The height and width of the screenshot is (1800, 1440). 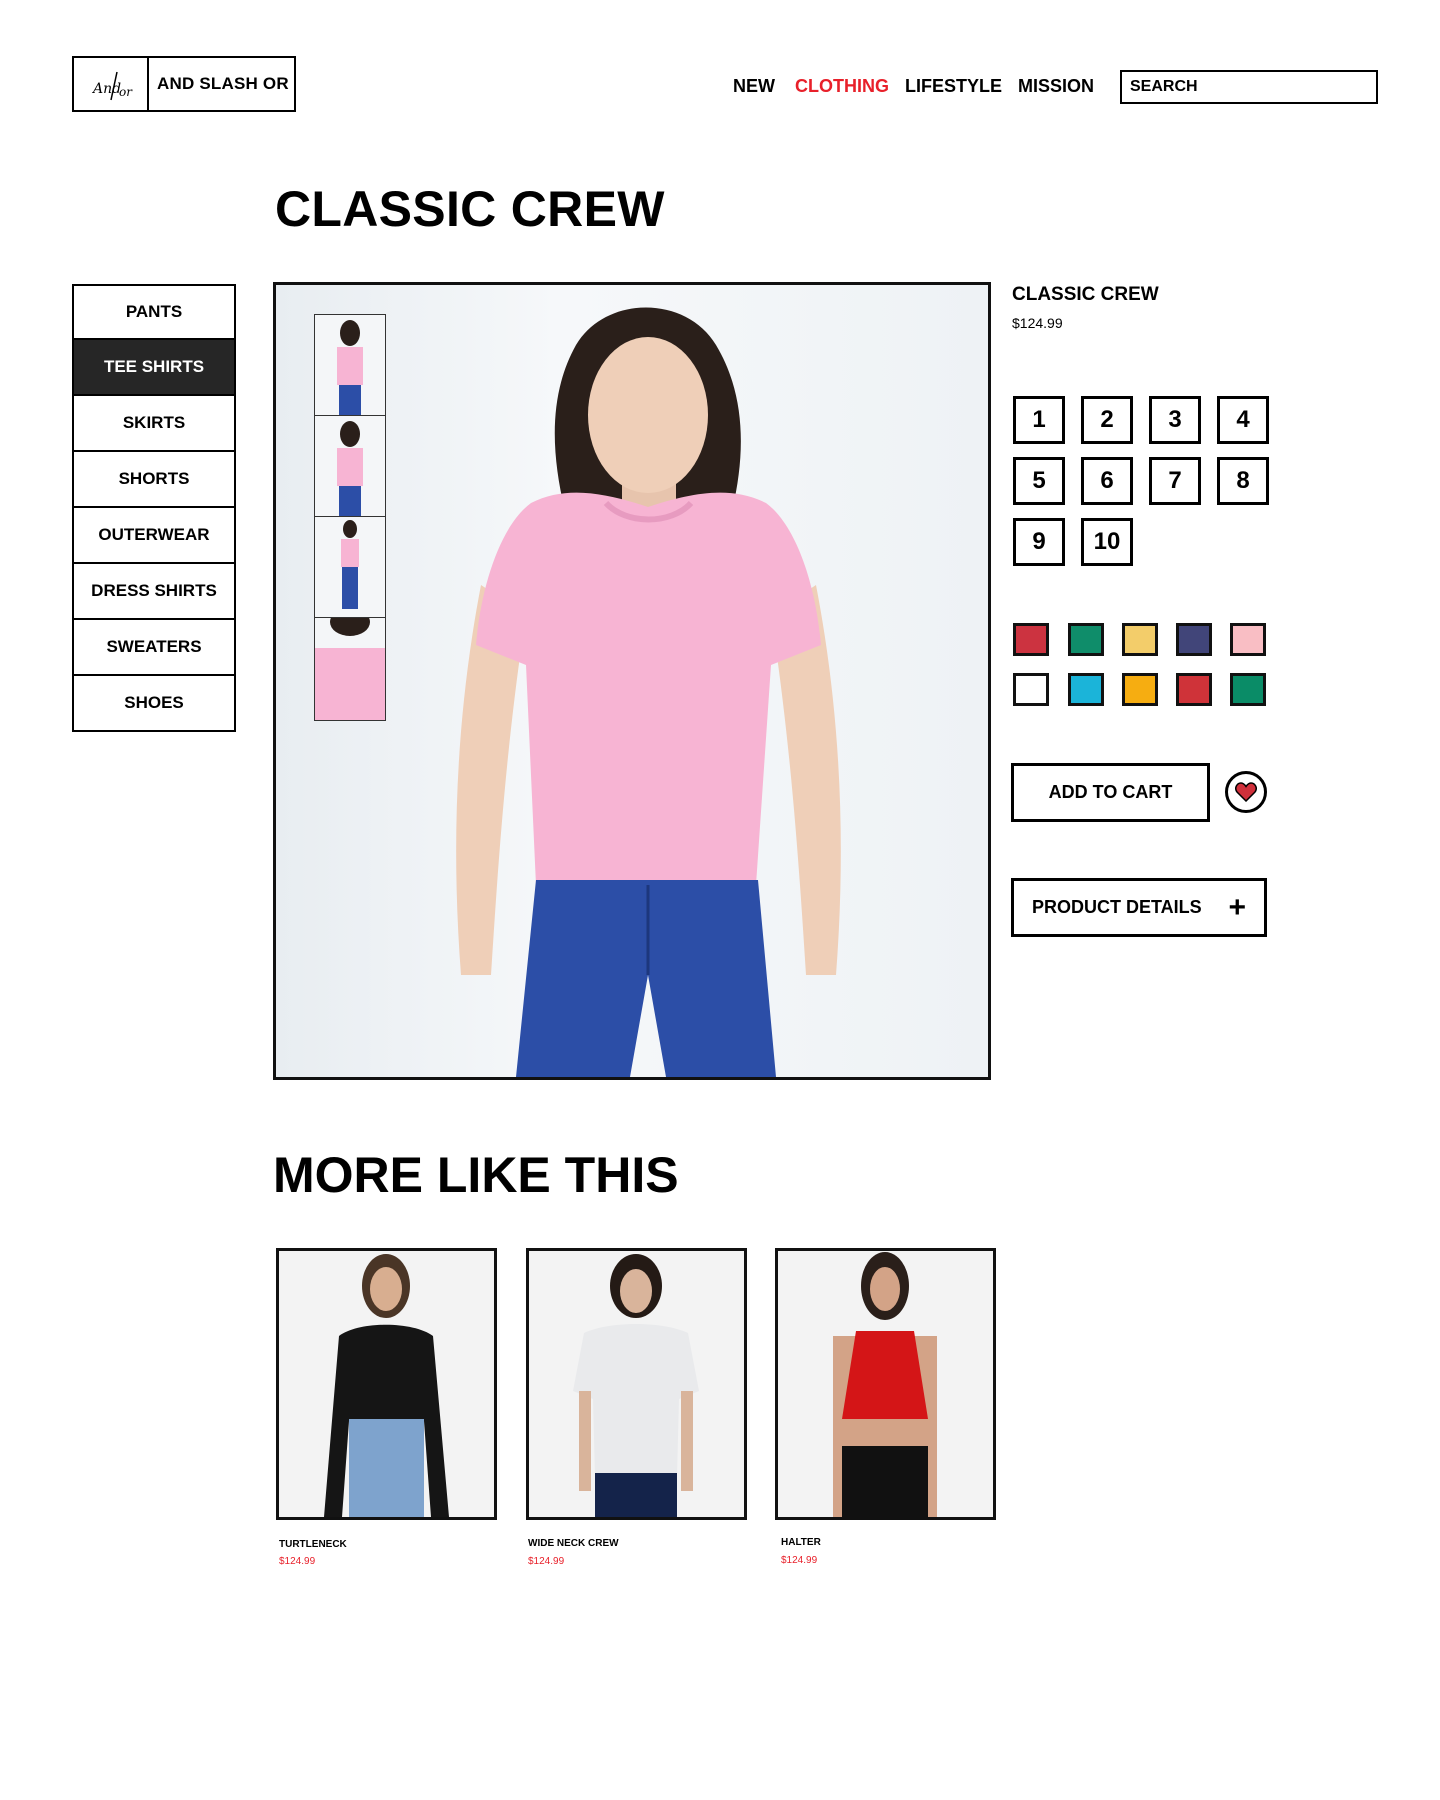 I want to click on size-option-7: 7, so click(x=1175, y=481).